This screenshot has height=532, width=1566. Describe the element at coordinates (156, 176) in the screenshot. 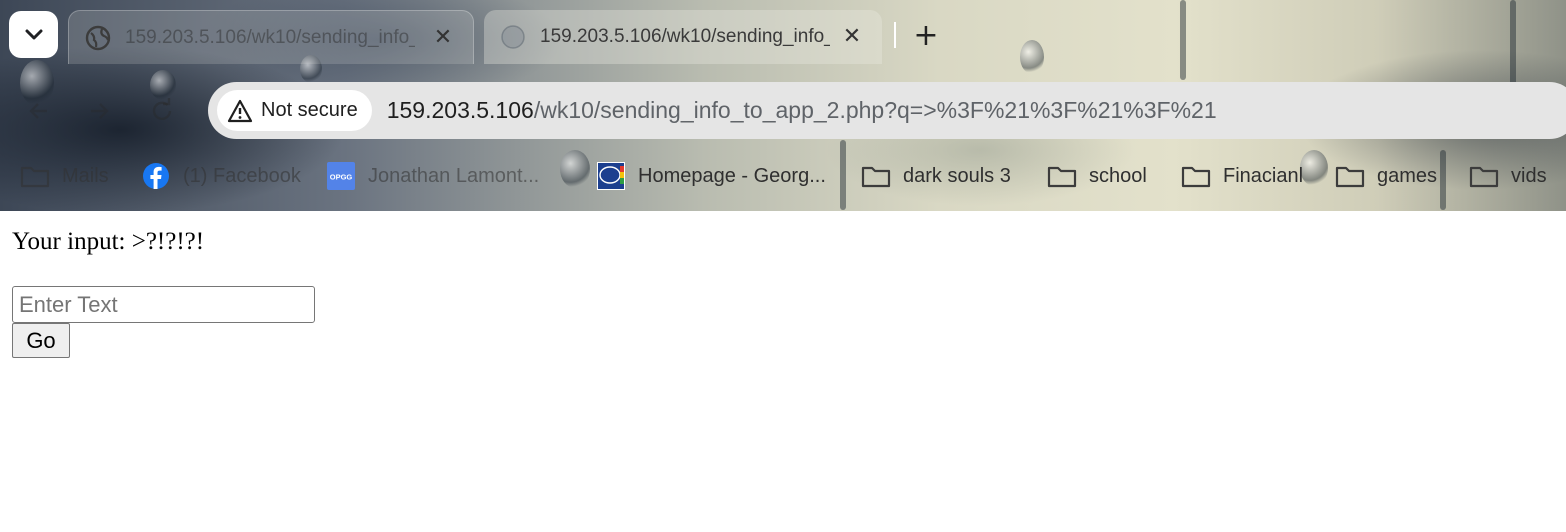

I see `facebook-icon` at that location.